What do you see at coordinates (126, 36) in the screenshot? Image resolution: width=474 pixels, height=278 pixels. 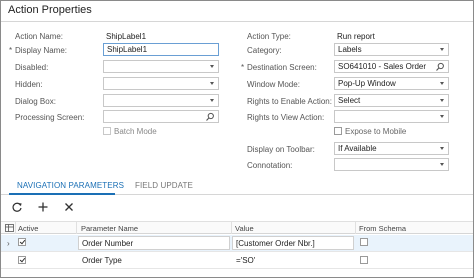 I see `action-name-value: ShipLabel1` at bounding box center [126, 36].